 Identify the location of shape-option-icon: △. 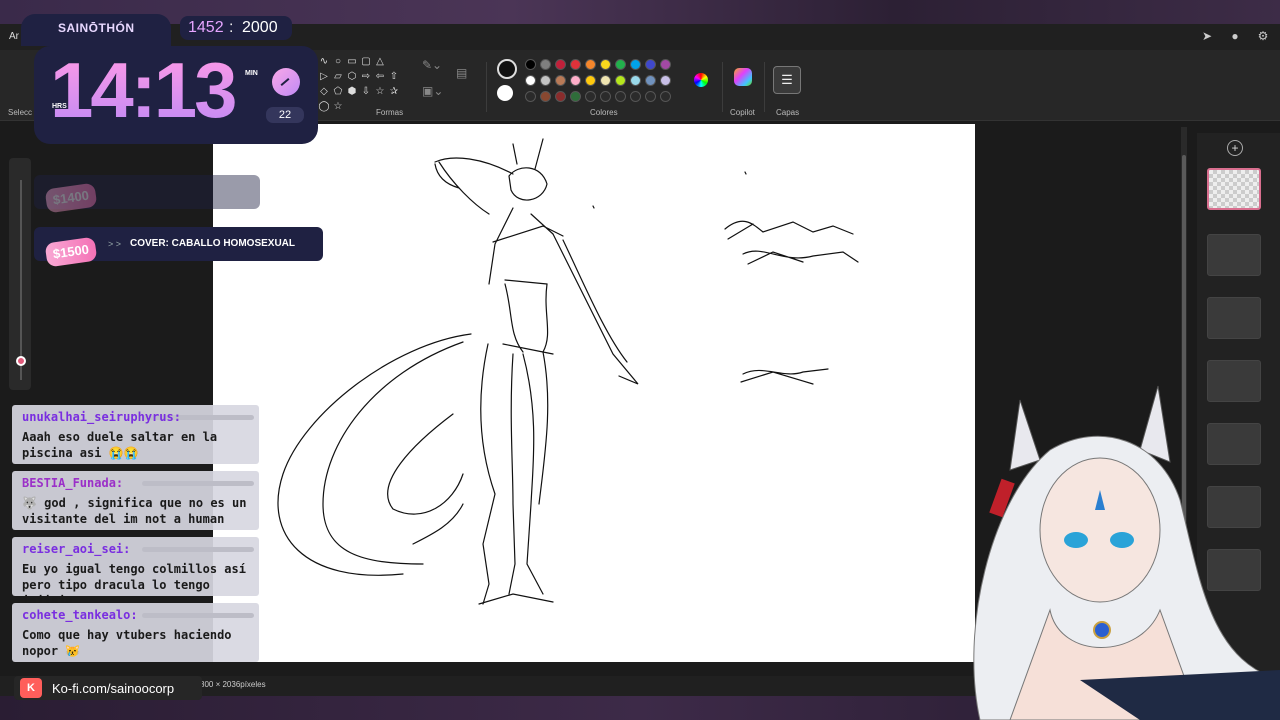
(380, 62).